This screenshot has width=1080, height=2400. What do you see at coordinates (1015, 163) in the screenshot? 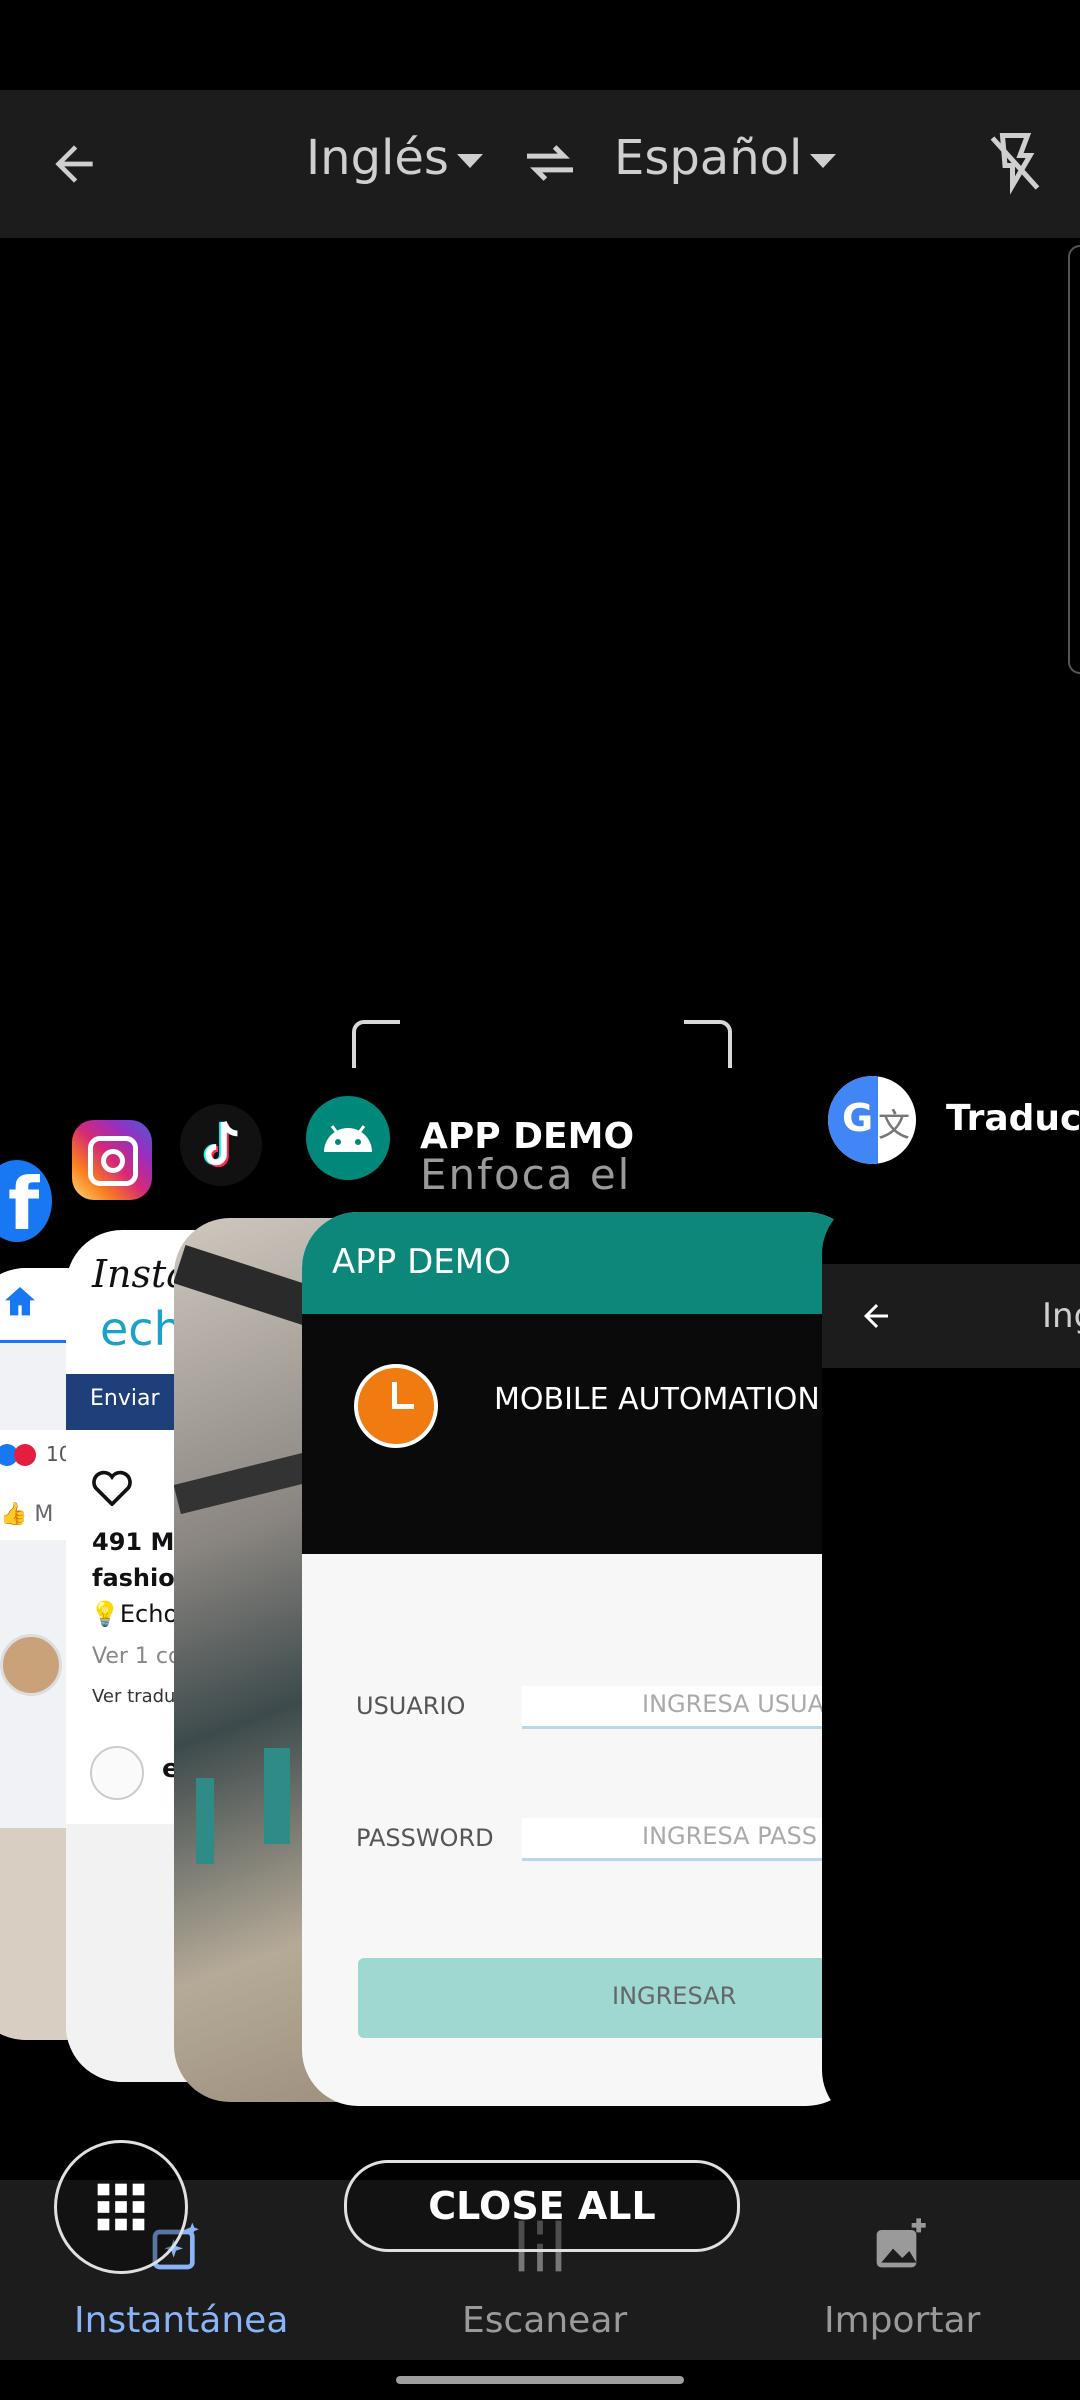
I see `flash-off-icon` at bounding box center [1015, 163].